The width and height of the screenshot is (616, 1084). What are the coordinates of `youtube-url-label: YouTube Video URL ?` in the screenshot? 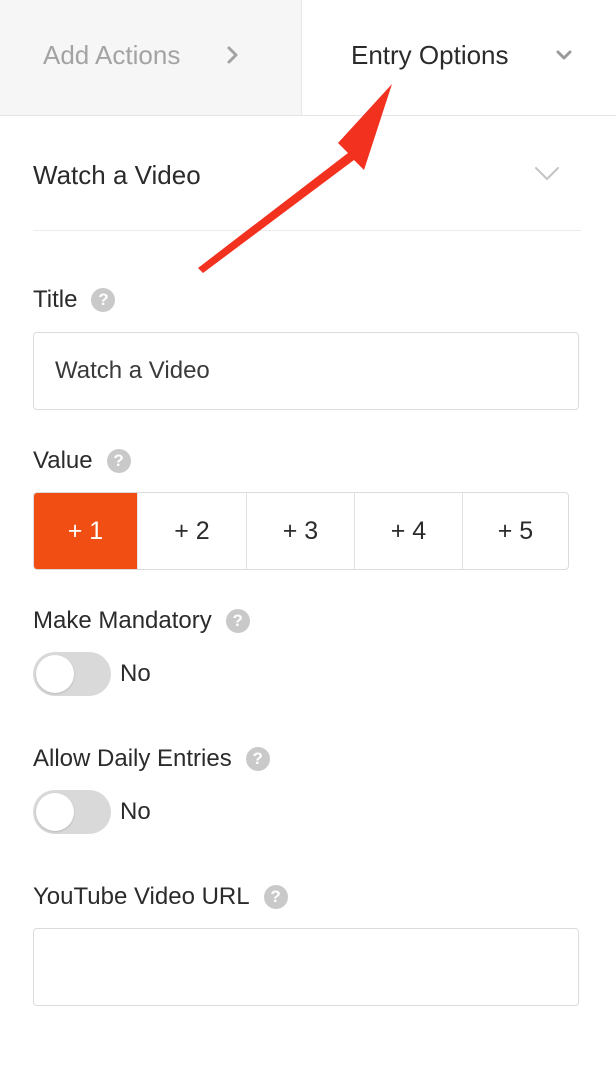 It's located at (160, 897).